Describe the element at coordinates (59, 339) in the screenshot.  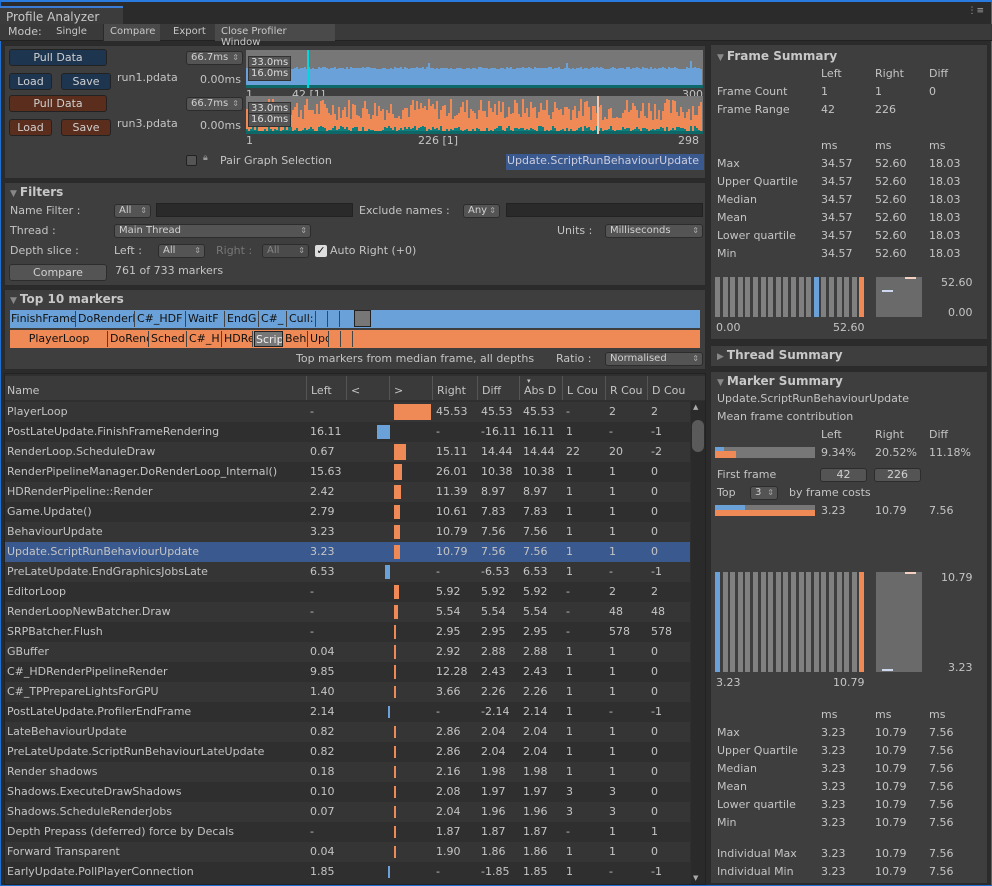
I see `top10-marker: PlayerLoop` at that location.